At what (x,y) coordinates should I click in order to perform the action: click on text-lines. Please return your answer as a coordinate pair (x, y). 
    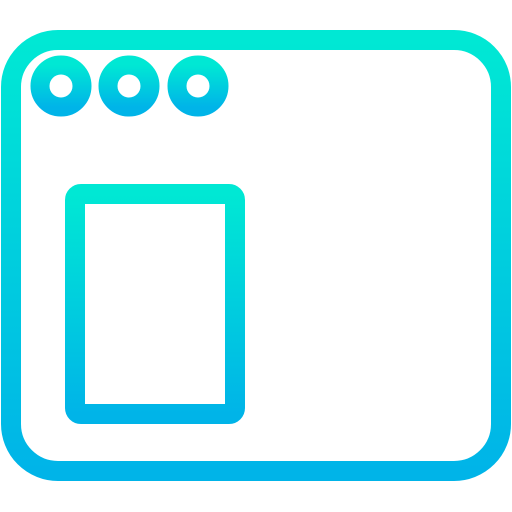
    Looking at the image, I should click on (357, 306).